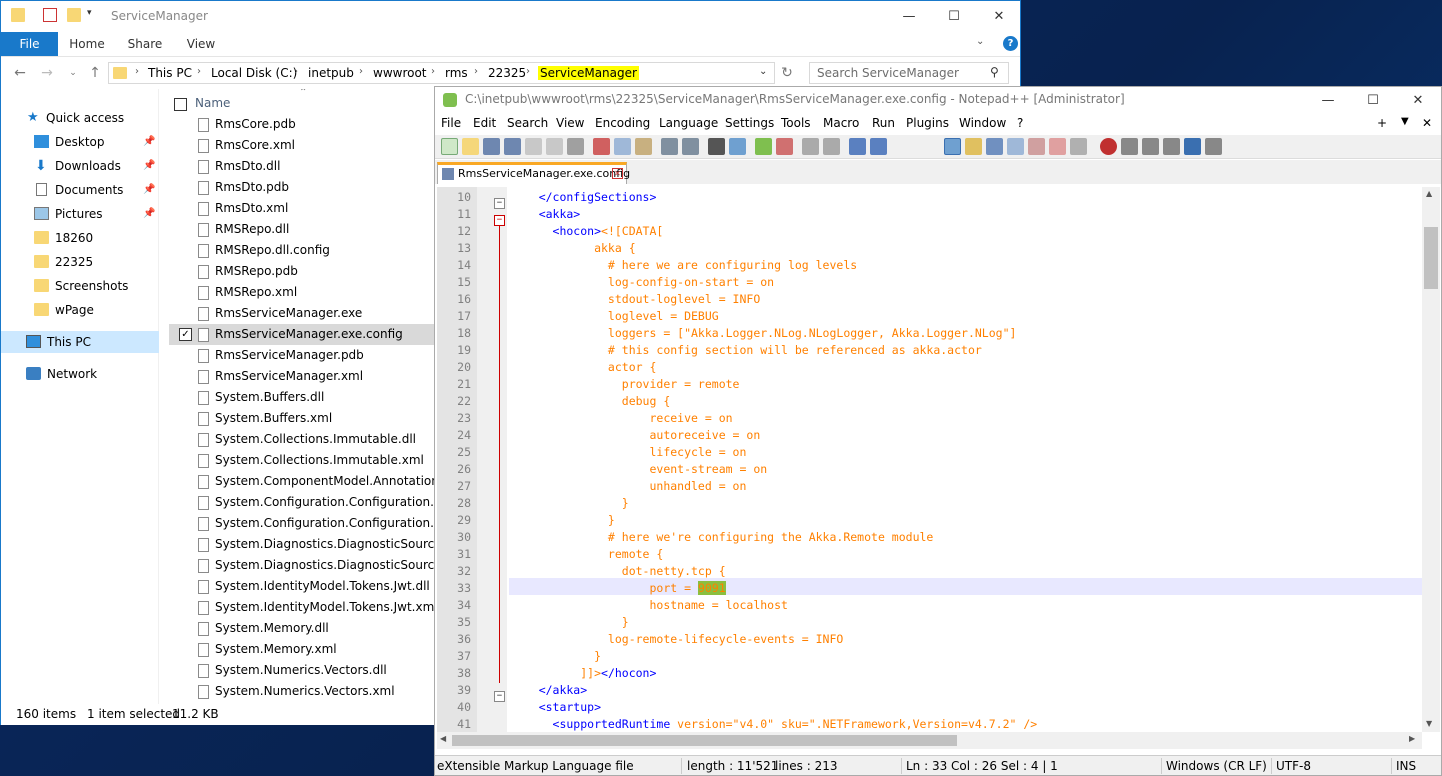 This screenshot has height=776, width=1442. Describe the element at coordinates (87, 44) in the screenshot. I see `tab-home: Home` at that location.